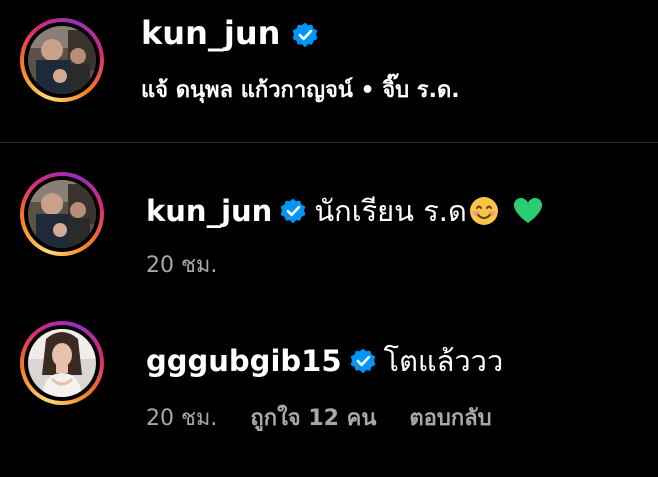 Image resolution: width=658 pixels, height=477 pixels. I want to click on header-avatar-ring, so click(62, 60).